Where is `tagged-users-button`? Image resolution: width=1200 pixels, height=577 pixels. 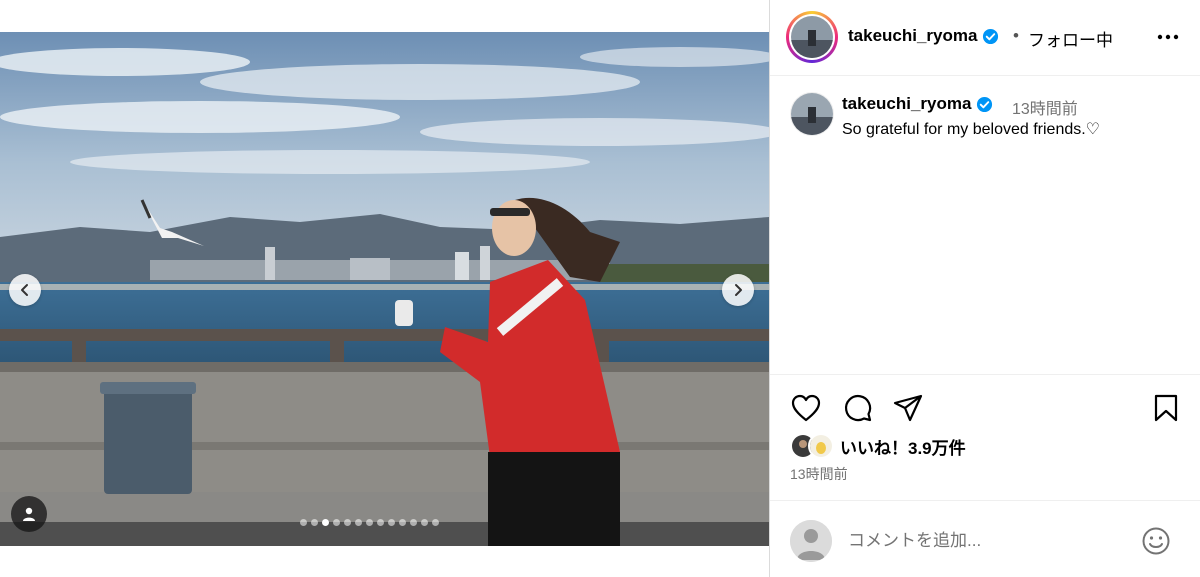
tagged-users-button is located at coordinates (29, 514).